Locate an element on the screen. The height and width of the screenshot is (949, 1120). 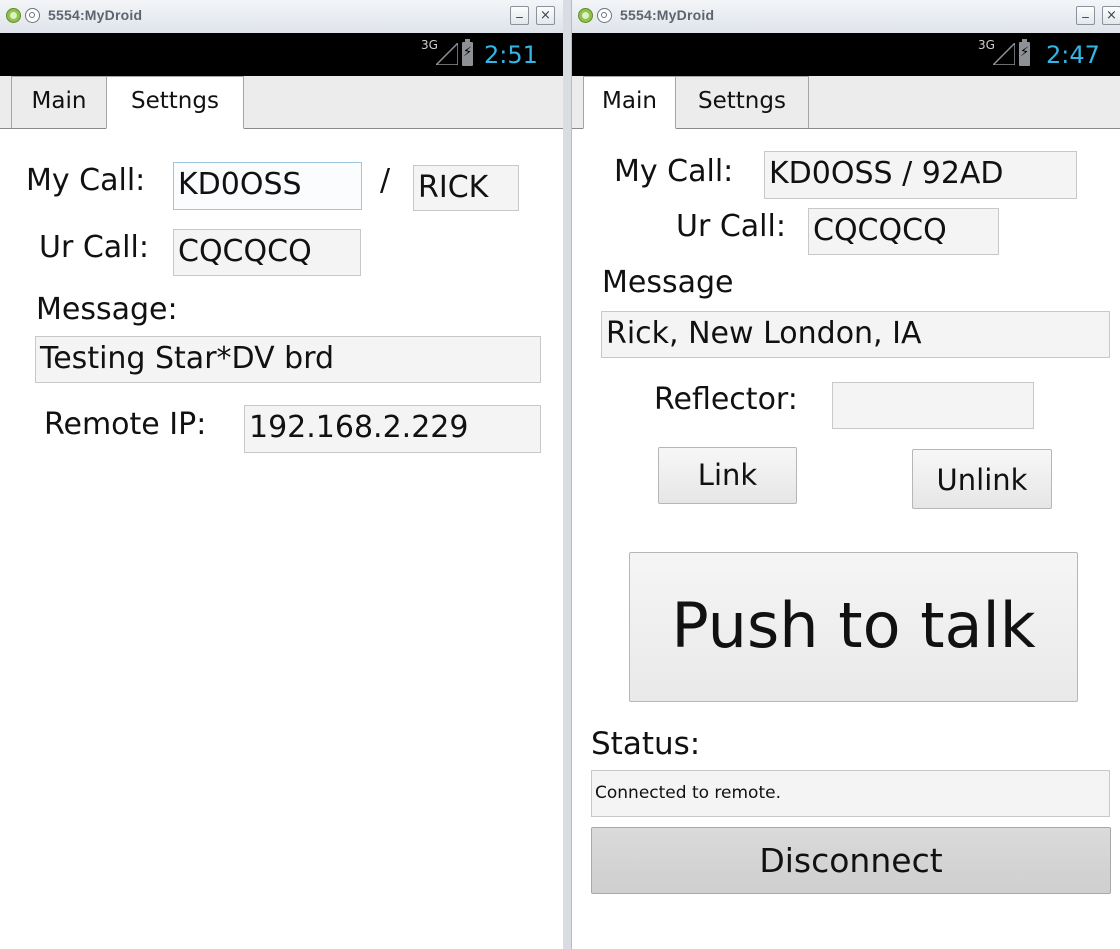
android-status-bar: 3G ⚡ 2:47 is located at coordinates (846, 54).